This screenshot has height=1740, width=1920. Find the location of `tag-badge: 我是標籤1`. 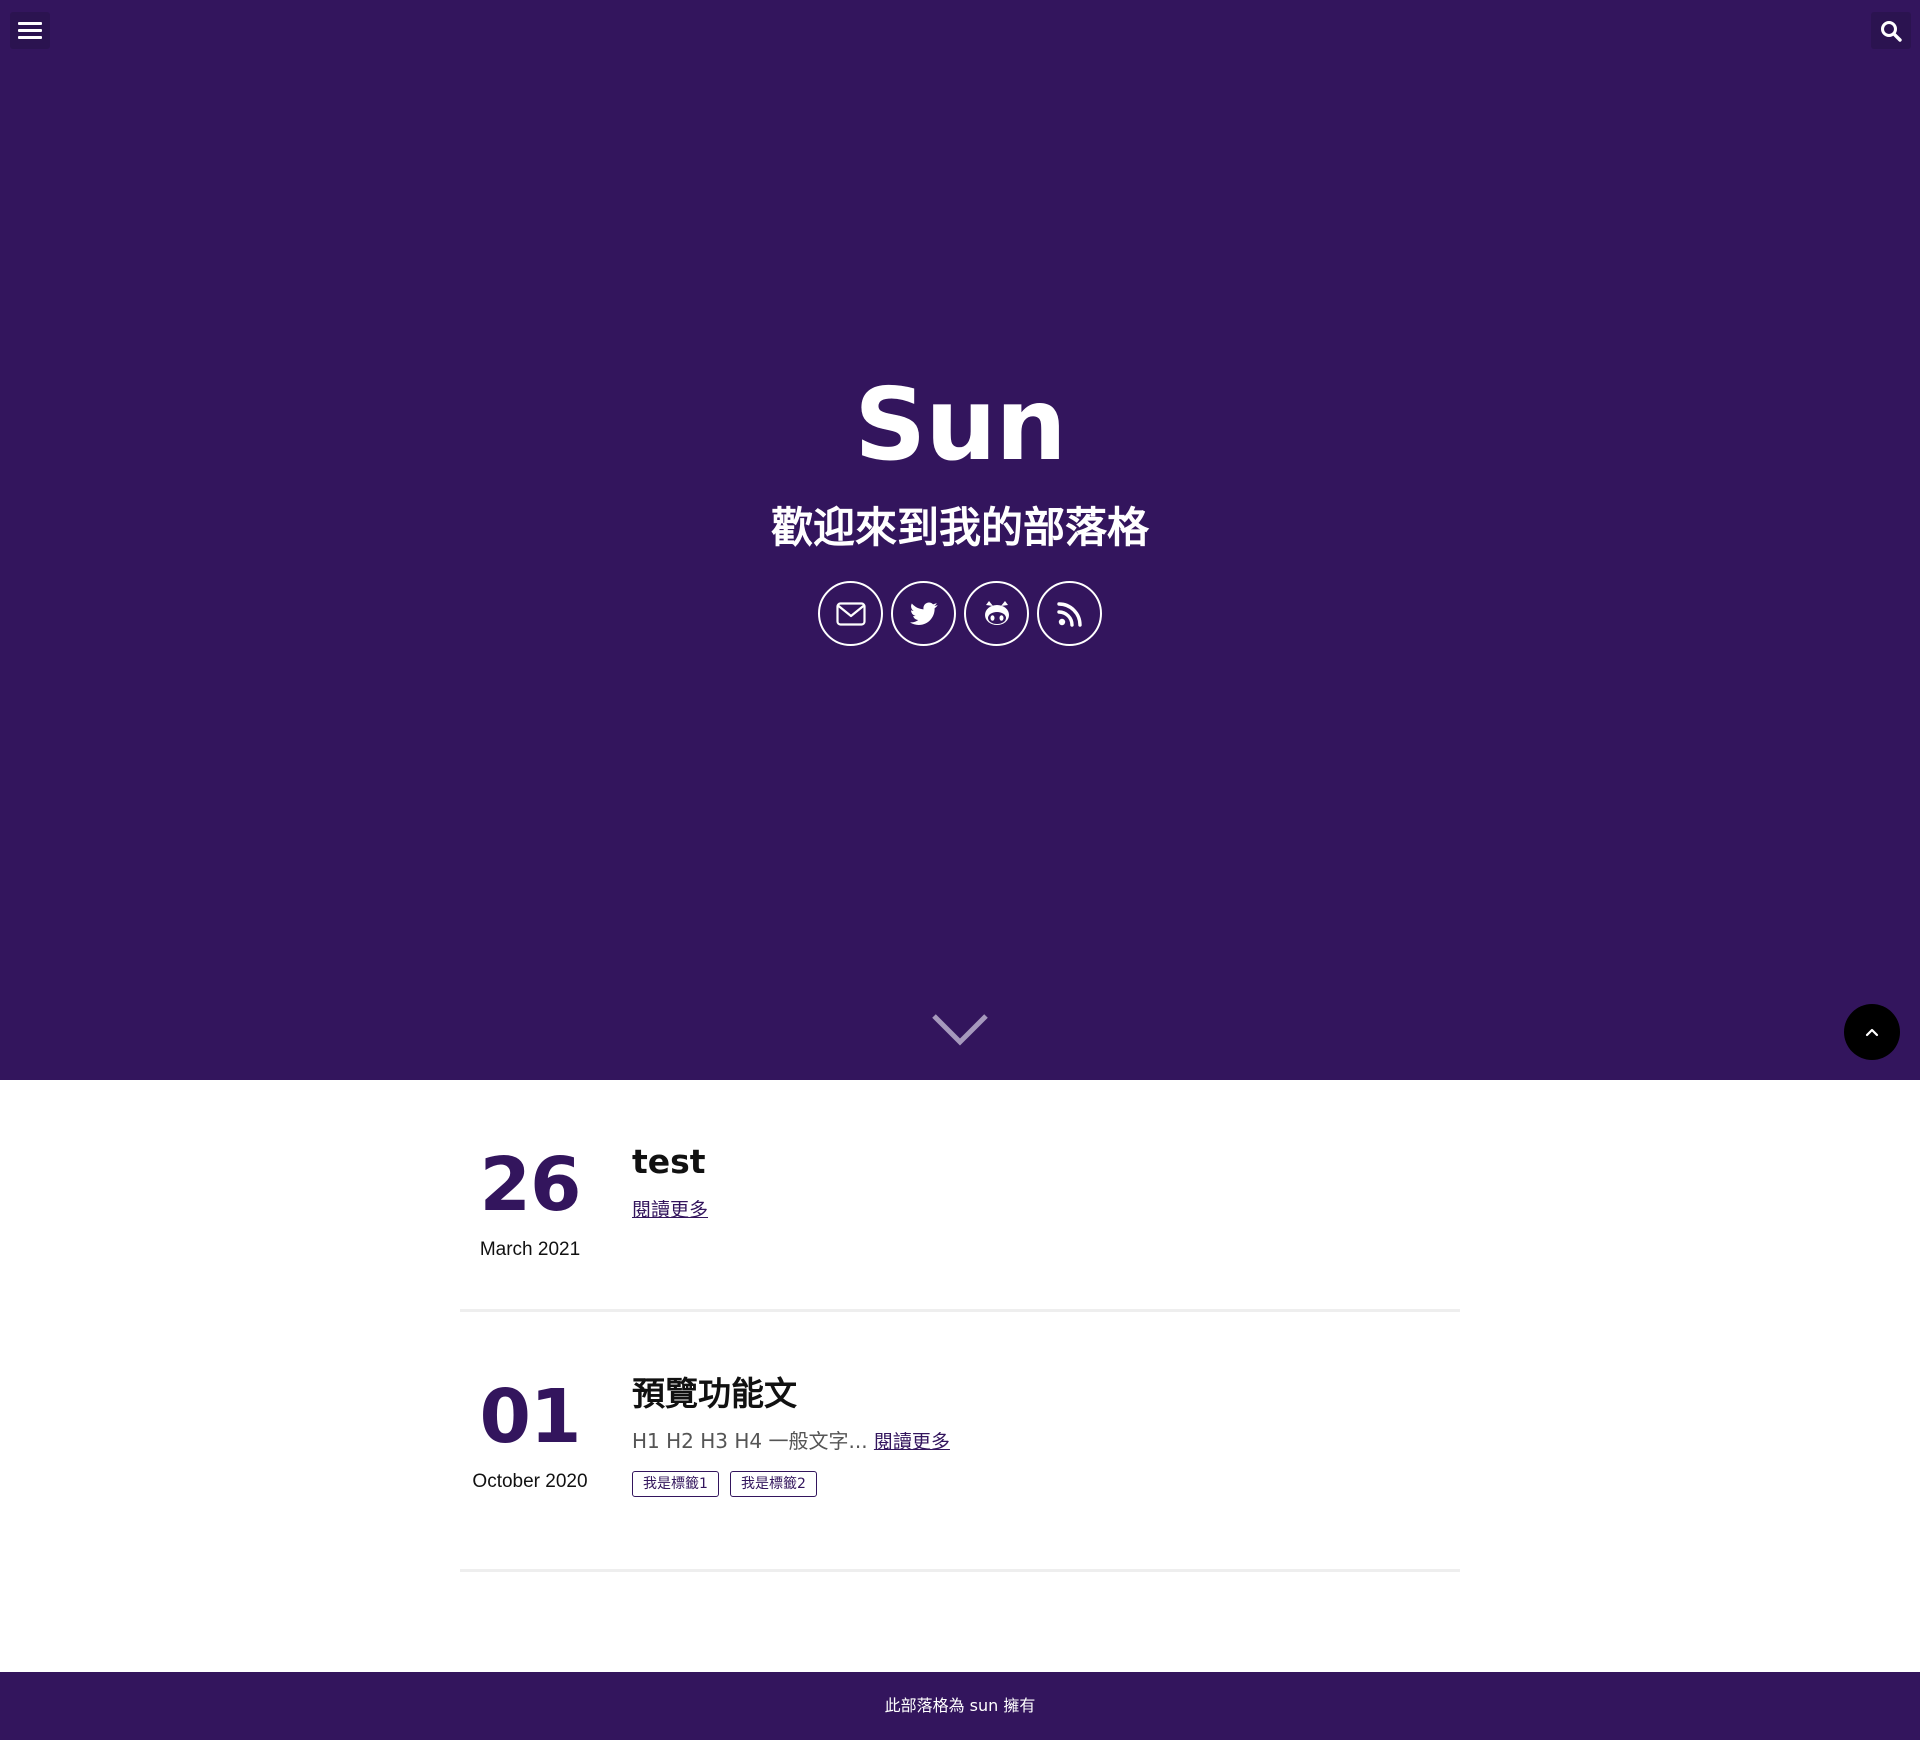

tag-badge: 我是標籤1 is located at coordinates (675, 1484).